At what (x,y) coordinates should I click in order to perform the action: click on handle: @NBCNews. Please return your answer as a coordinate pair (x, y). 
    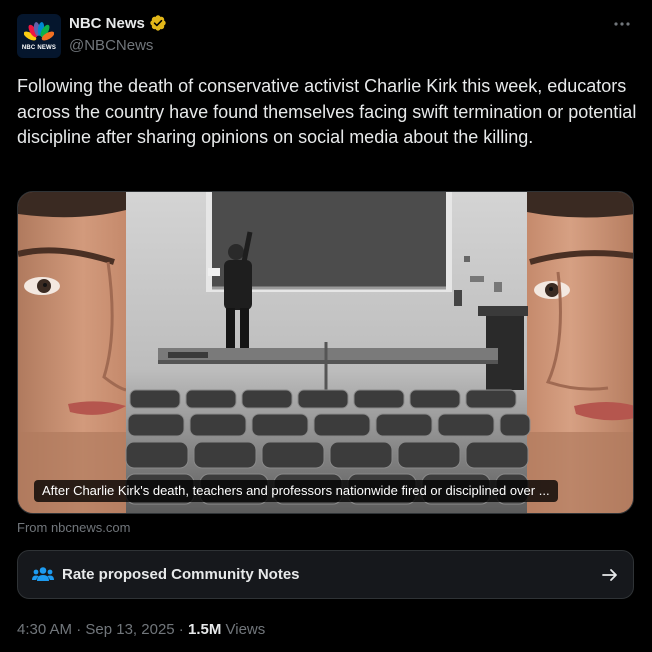
    Looking at the image, I should click on (111, 45).